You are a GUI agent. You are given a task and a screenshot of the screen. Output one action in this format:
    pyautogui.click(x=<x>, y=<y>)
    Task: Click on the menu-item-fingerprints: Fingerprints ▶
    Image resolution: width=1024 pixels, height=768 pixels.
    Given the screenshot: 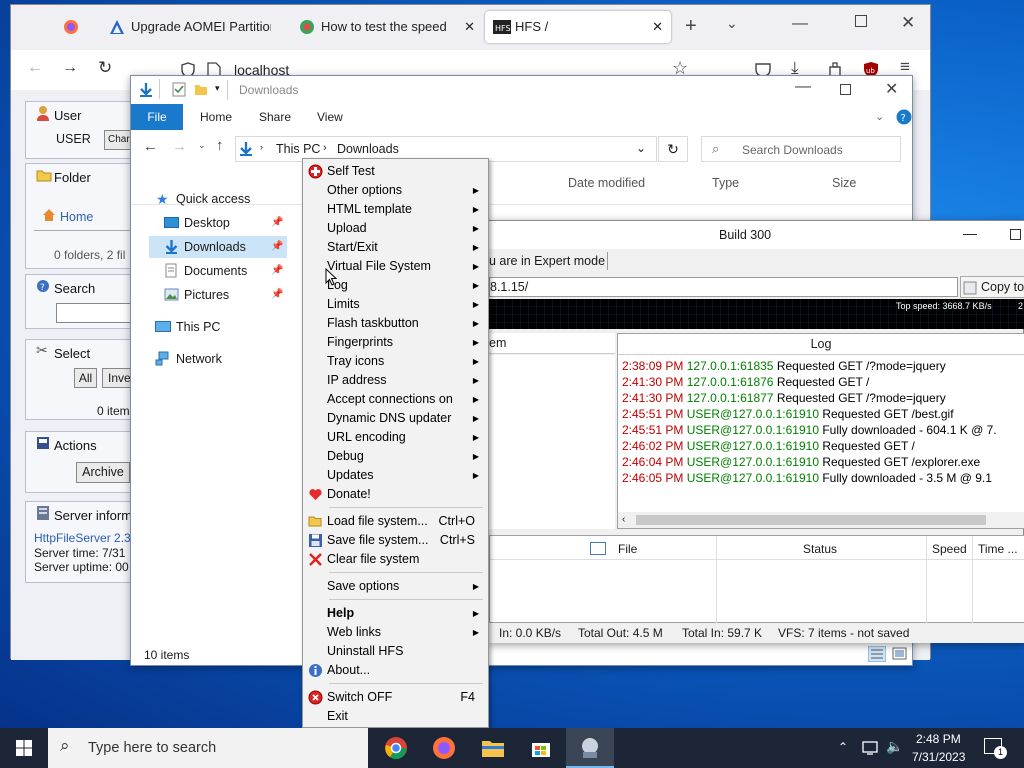 What is the action you would take?
    pyautogui.click(x=396, y=342)
    